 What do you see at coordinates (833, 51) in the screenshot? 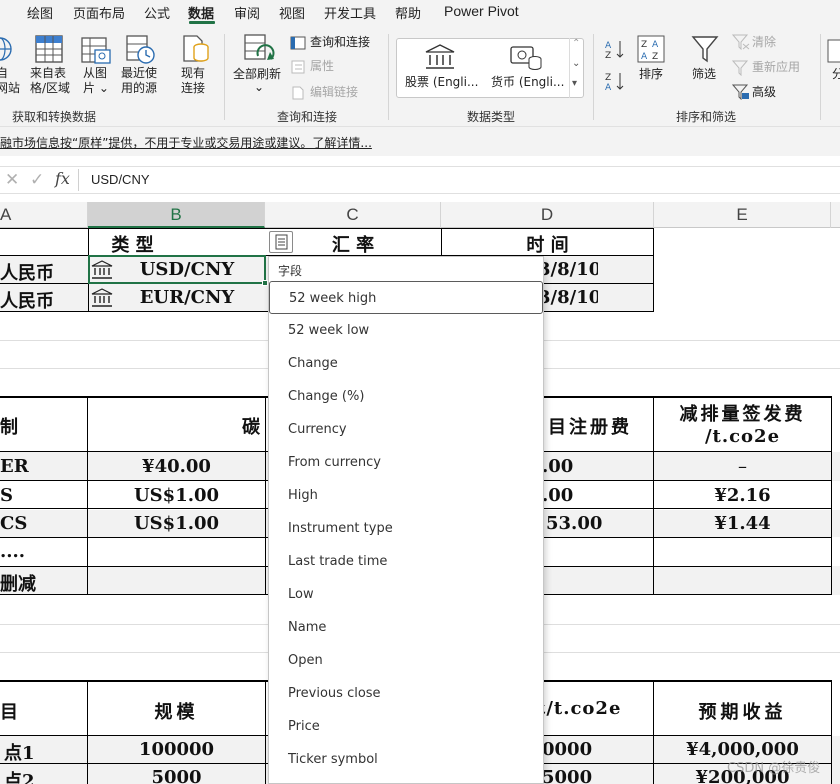
I see `split-icon` at bounding box center [833, 51].